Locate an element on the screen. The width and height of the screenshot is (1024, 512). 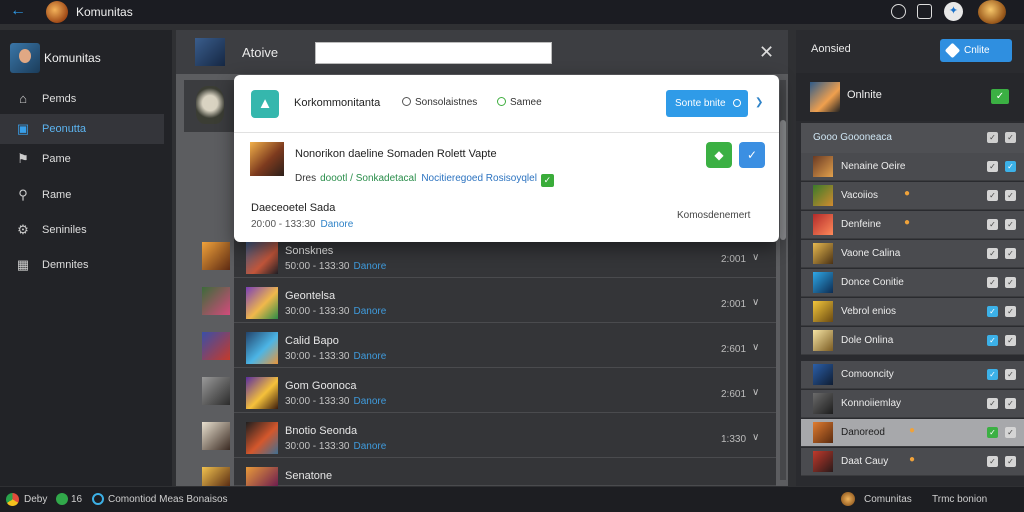
list-item: Danoreod ● ✓ ✓ is located at coordinates (912, 433).